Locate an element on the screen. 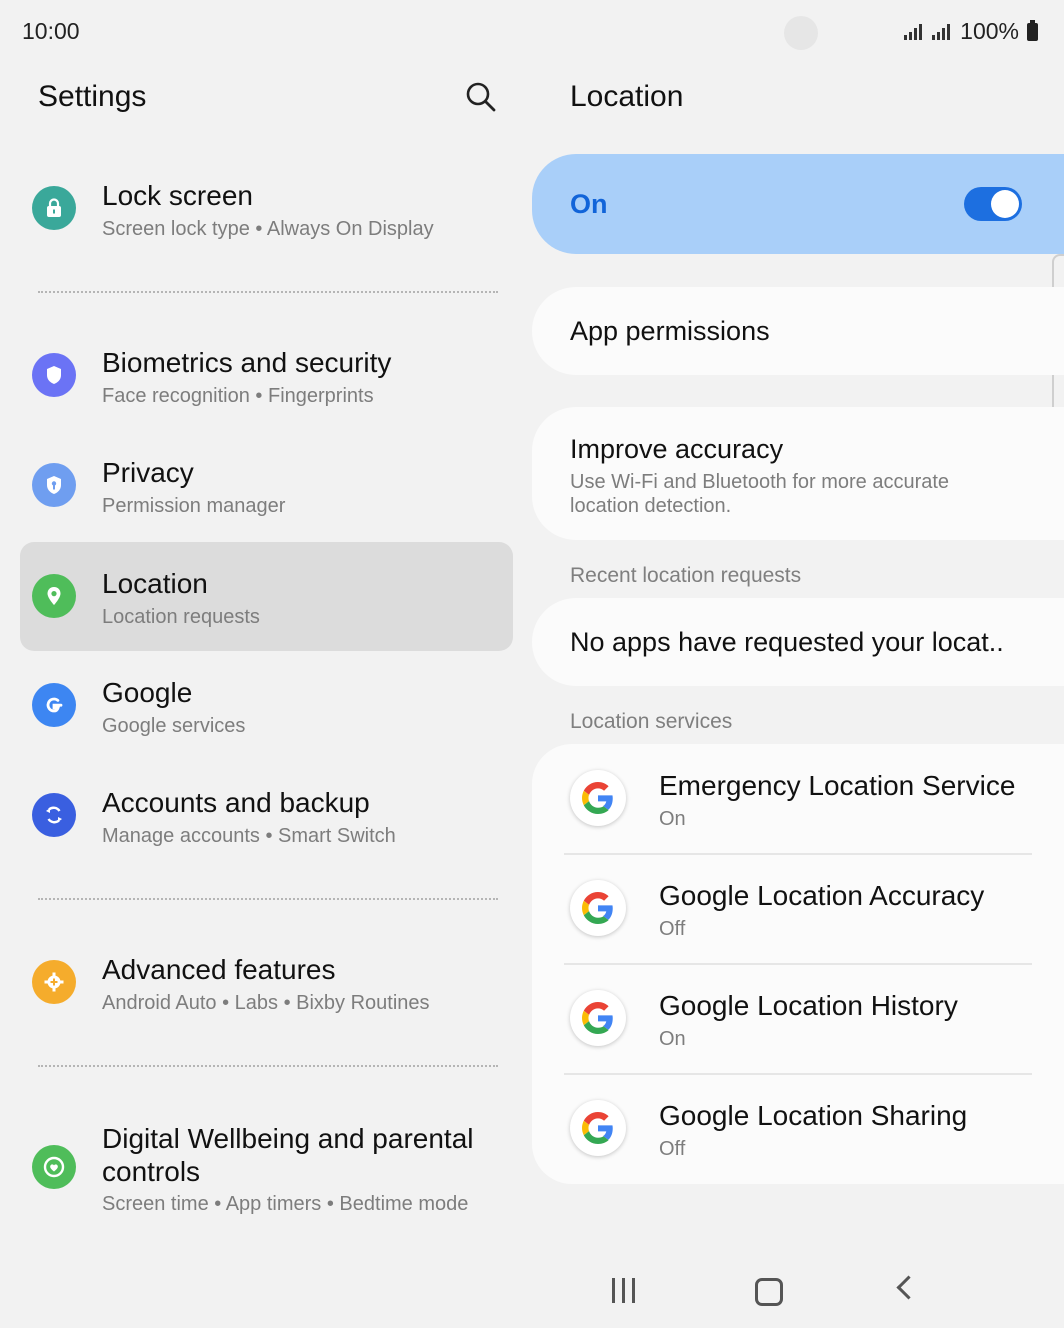  location-toggle-switch is located at coordinates (993, 204).